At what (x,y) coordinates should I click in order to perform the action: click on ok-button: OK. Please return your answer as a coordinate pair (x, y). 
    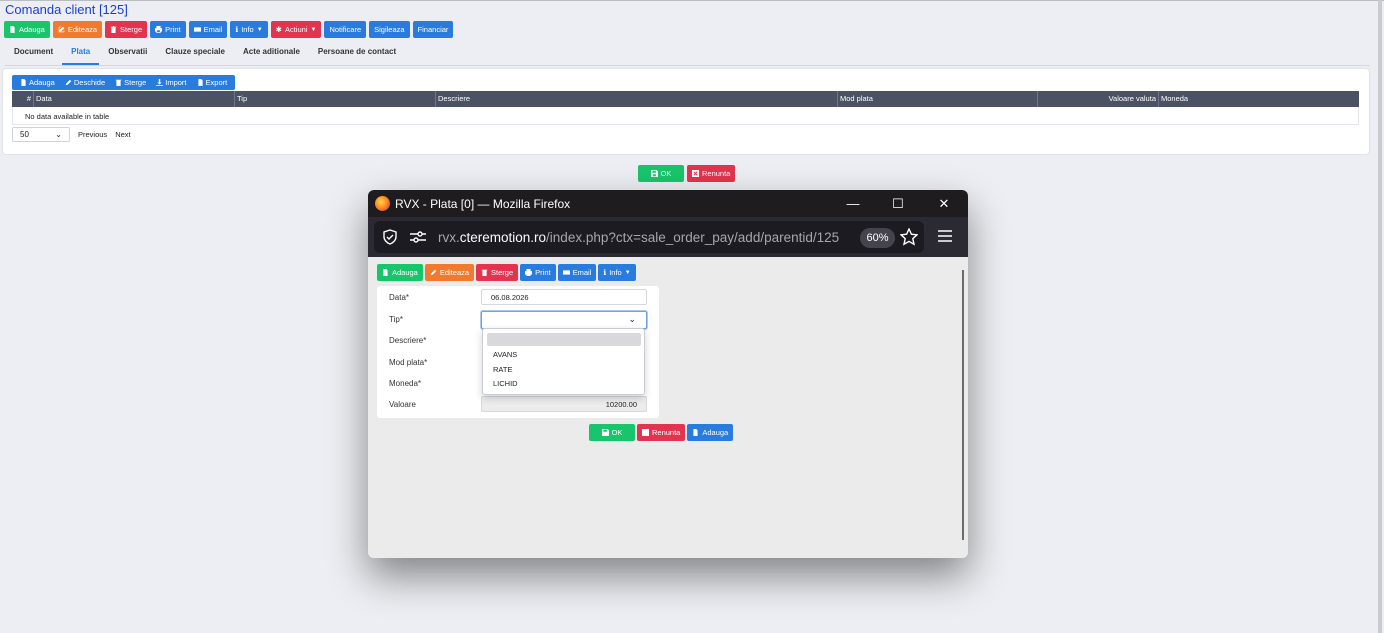
    Looking at the image, I should click on (661, 173).